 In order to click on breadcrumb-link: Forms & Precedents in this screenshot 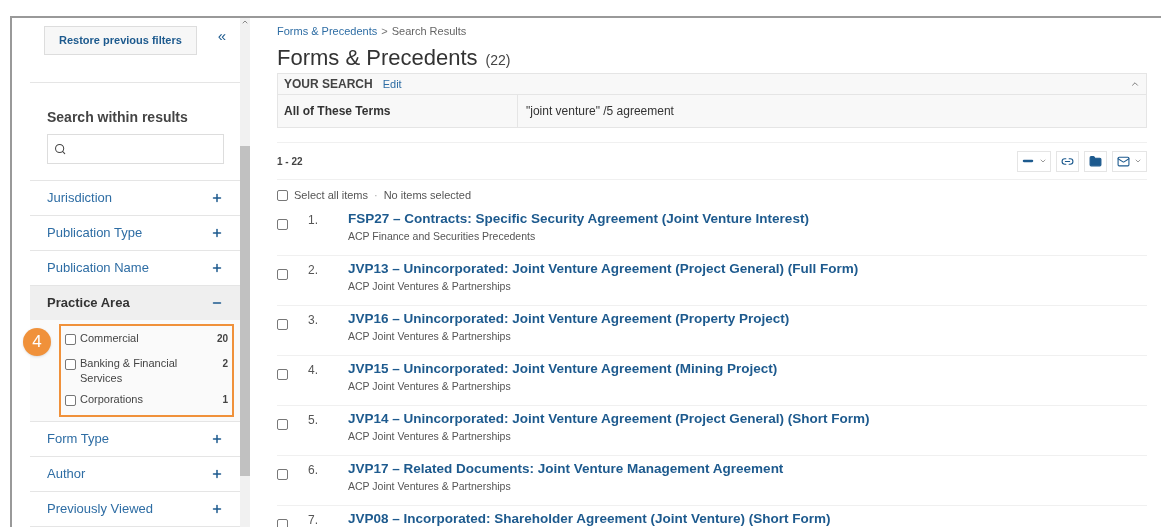, I will do `click(327, 32)`.